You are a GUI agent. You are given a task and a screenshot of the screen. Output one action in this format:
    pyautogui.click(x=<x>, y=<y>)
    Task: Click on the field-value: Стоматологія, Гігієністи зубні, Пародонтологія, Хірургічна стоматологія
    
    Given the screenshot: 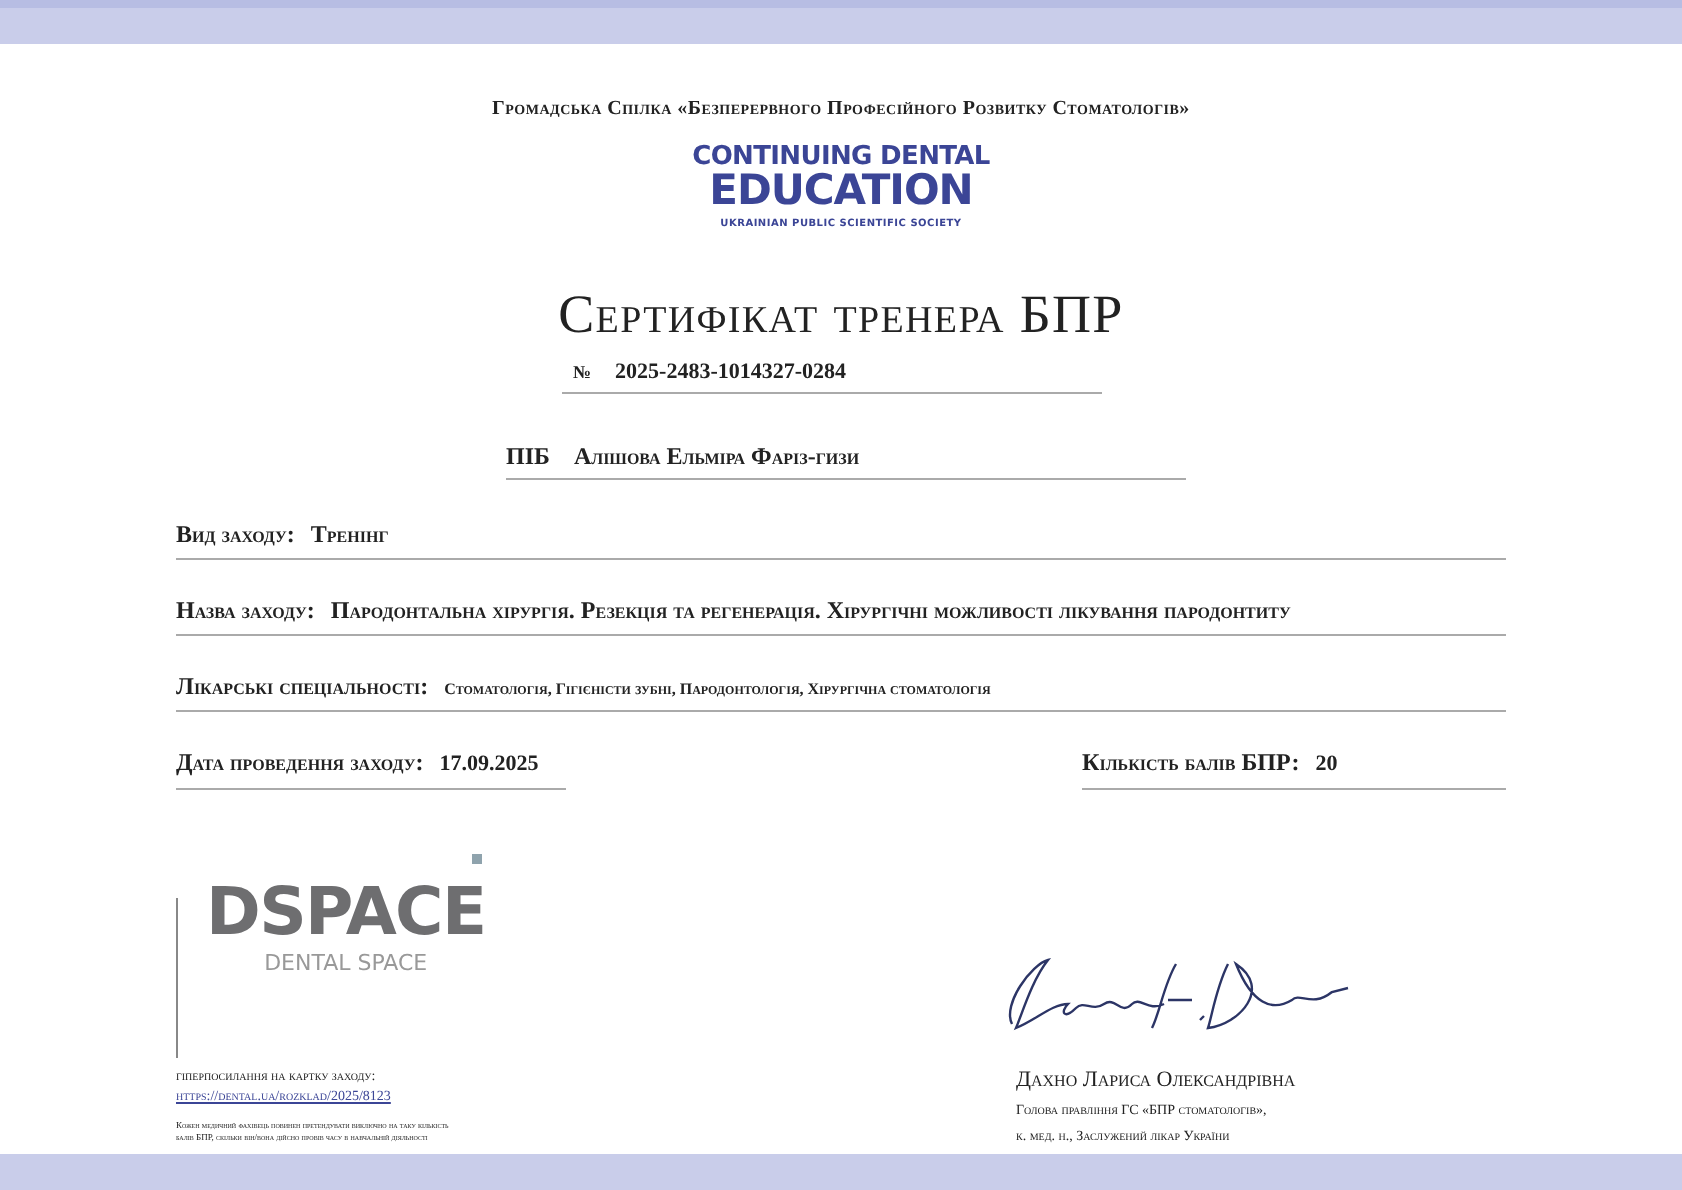 What is the action you would take?
    pyautogui.click(x=717, y=690)
    